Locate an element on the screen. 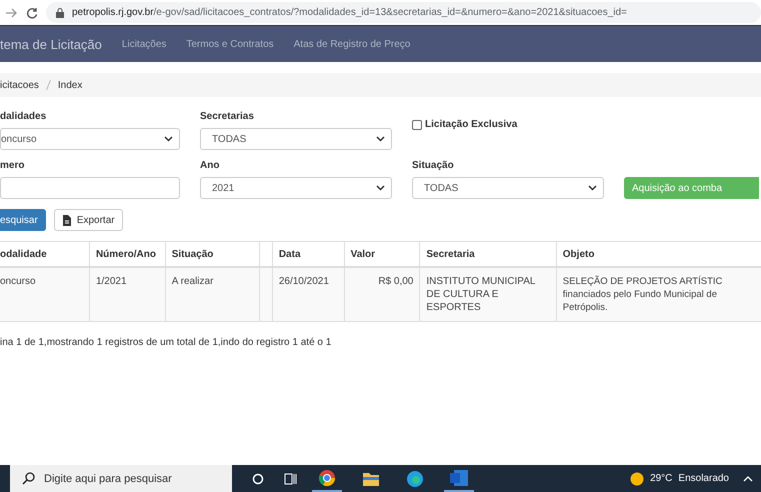 This screenshot has height=492, width=761. taskbar-search-field: Digite aqui para pesquisar is located at coordinates (121, 478).